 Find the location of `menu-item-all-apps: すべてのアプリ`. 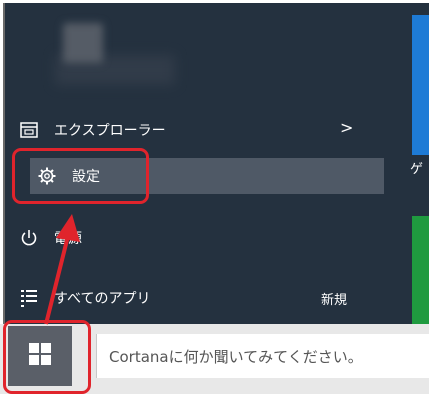

menu-item-all-apps: すべてのアプリ is located at coordinates (195, 298).